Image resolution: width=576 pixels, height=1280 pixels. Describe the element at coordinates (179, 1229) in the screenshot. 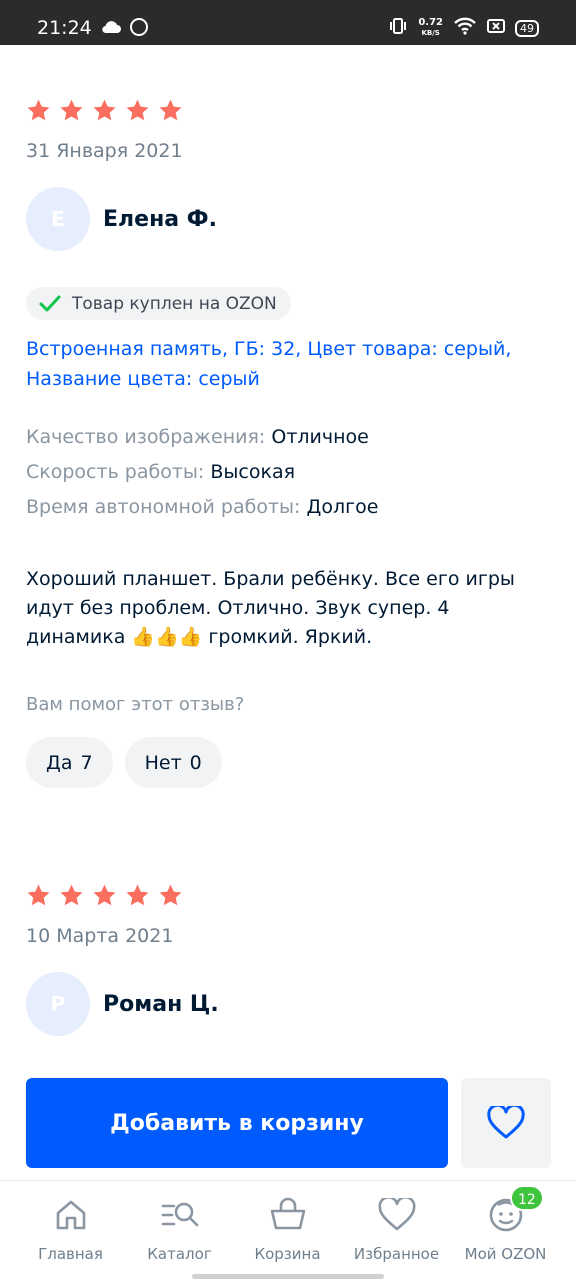

I see `tab-catalog: Каталог` at that location.